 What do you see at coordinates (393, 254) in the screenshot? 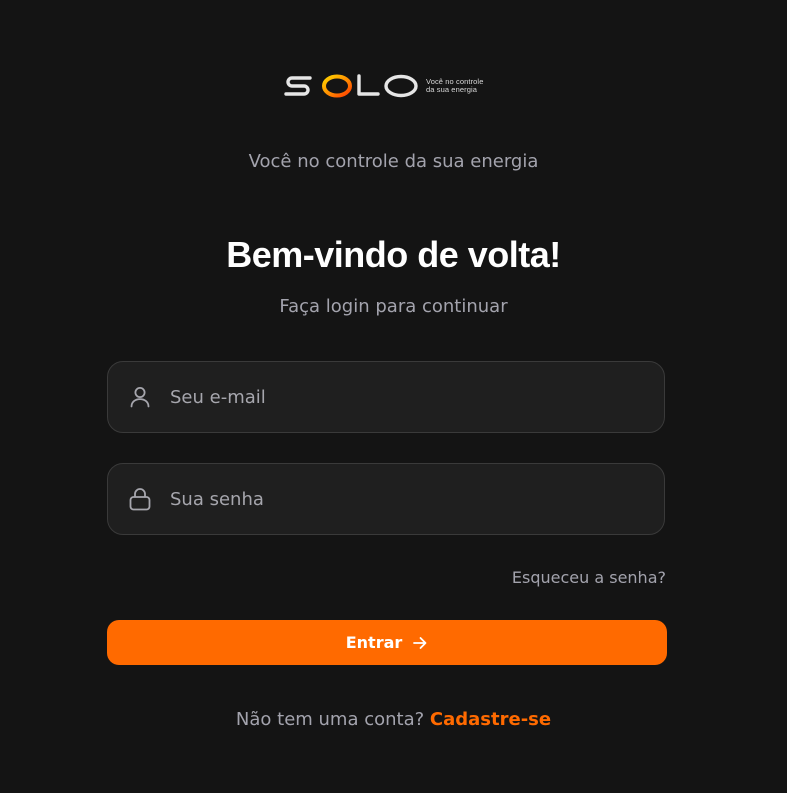
I see `page-title: Bem-vindo de volta!` at bounding box center [393, 254].